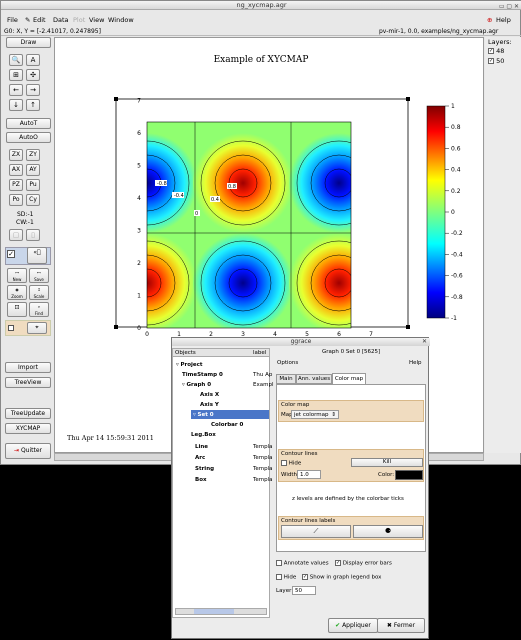  I want to click on scale-button: ↕ Scale, so click(39, 292).